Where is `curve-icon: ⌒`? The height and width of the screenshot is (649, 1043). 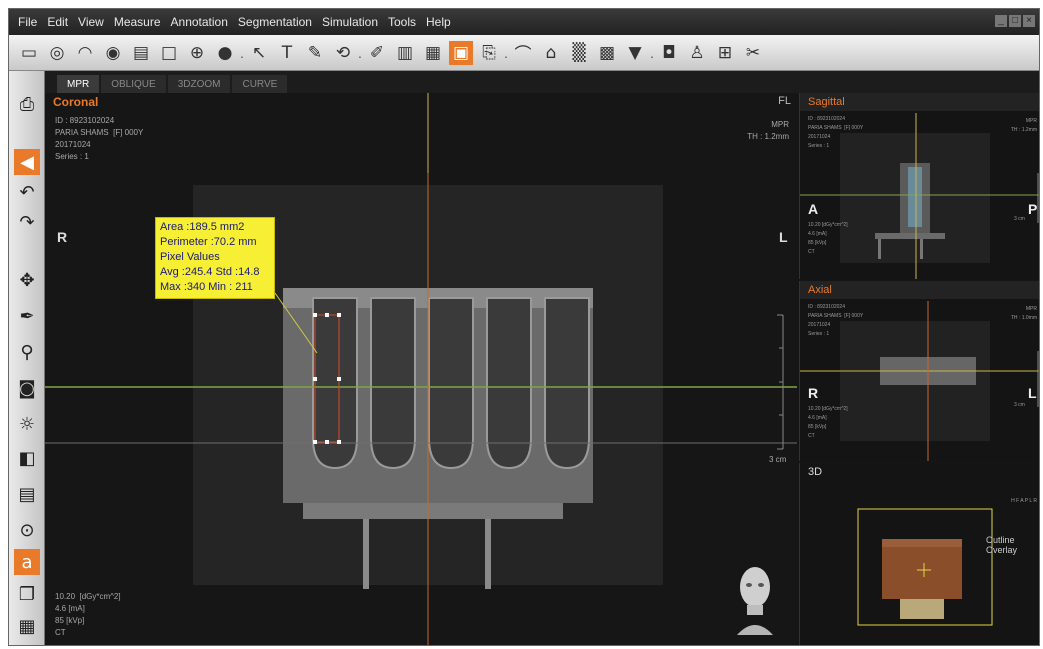 curve-icon: ⌒ is located at coordinates (523, 53).